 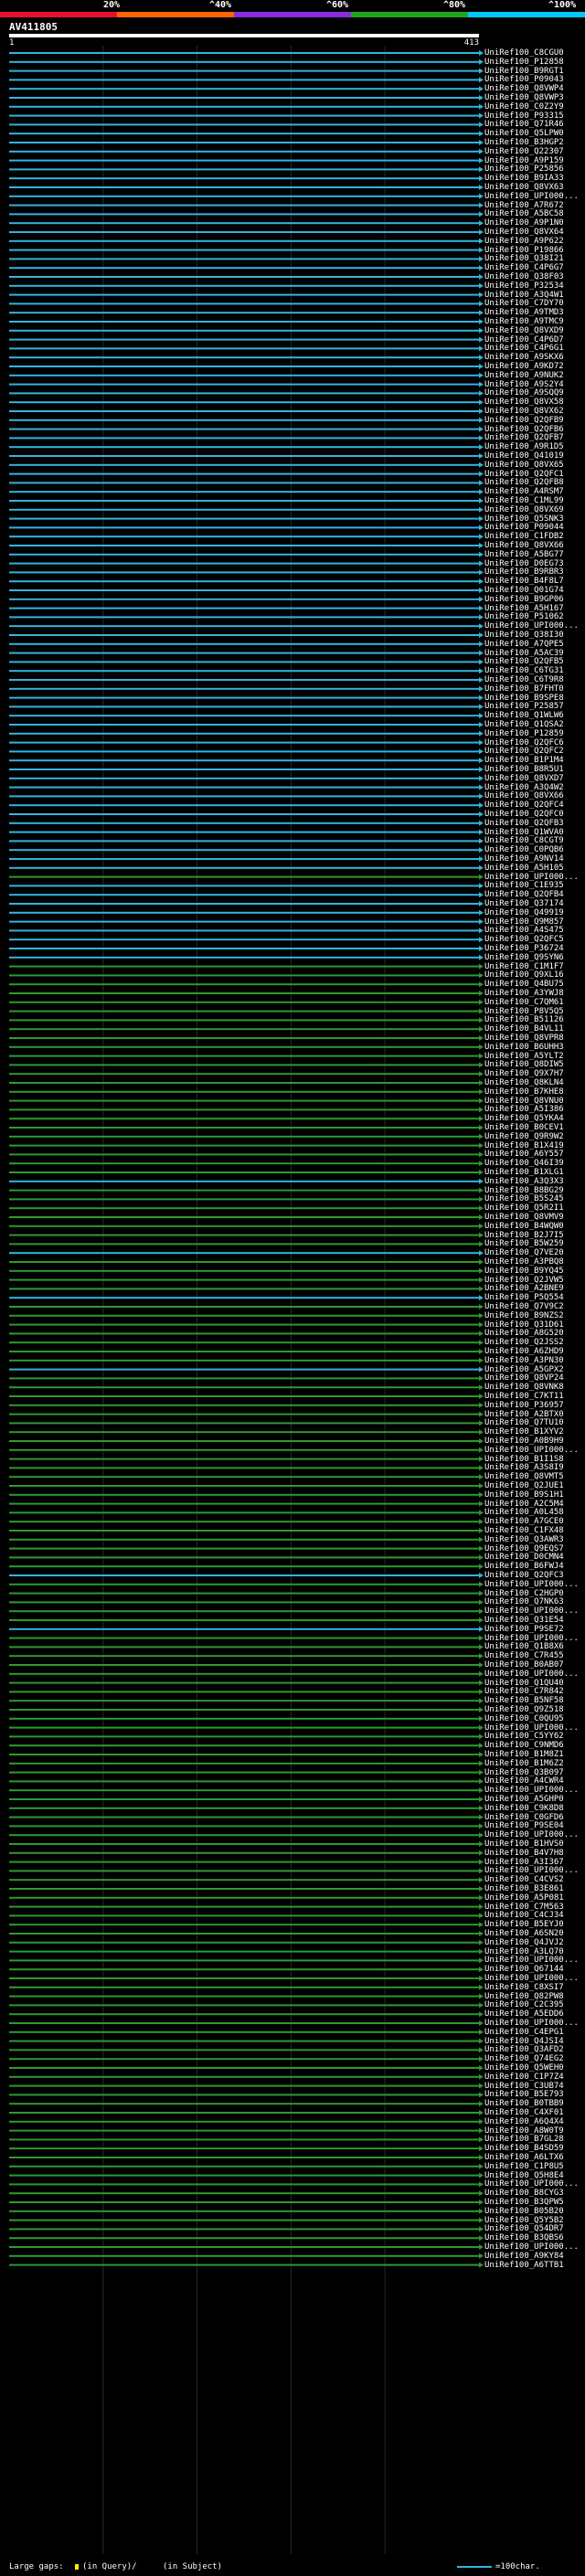 I want to click on hit-label-link: UniRef100_A6TTB1, so click(x=534, y=2265).